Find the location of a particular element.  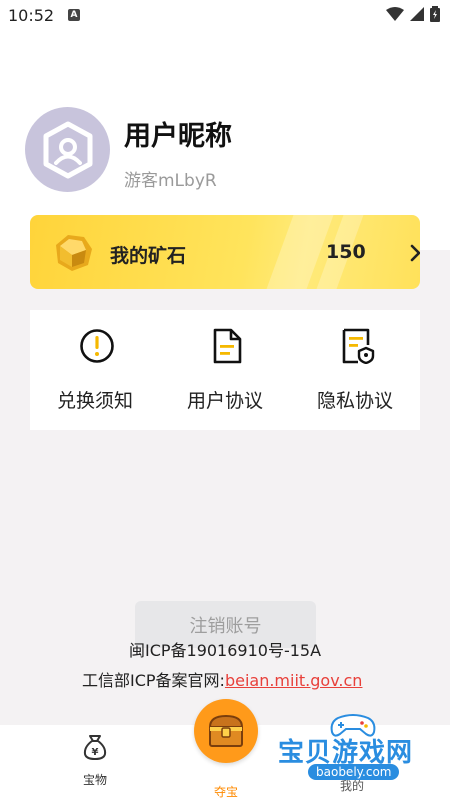

notification-icon: A is located at coordinates (74, 15).